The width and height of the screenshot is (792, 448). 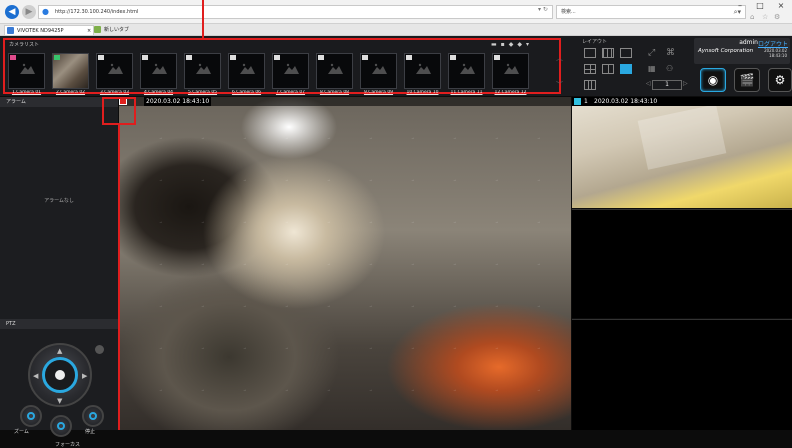 I want to click on logout-link: ログアウト, so click(x=773, y=43).